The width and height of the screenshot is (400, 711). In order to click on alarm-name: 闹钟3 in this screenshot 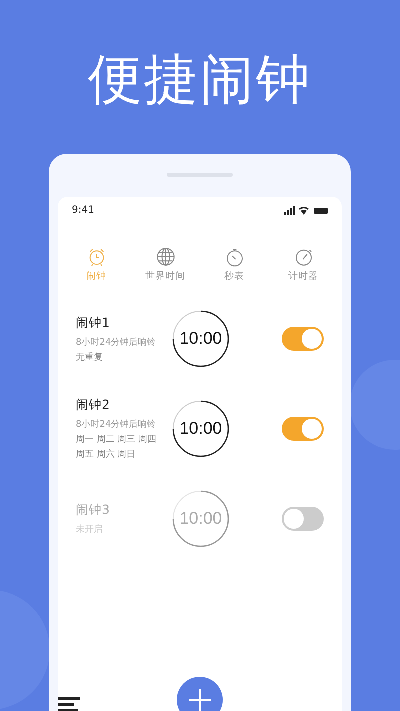, I will do `click(93, 510)`.